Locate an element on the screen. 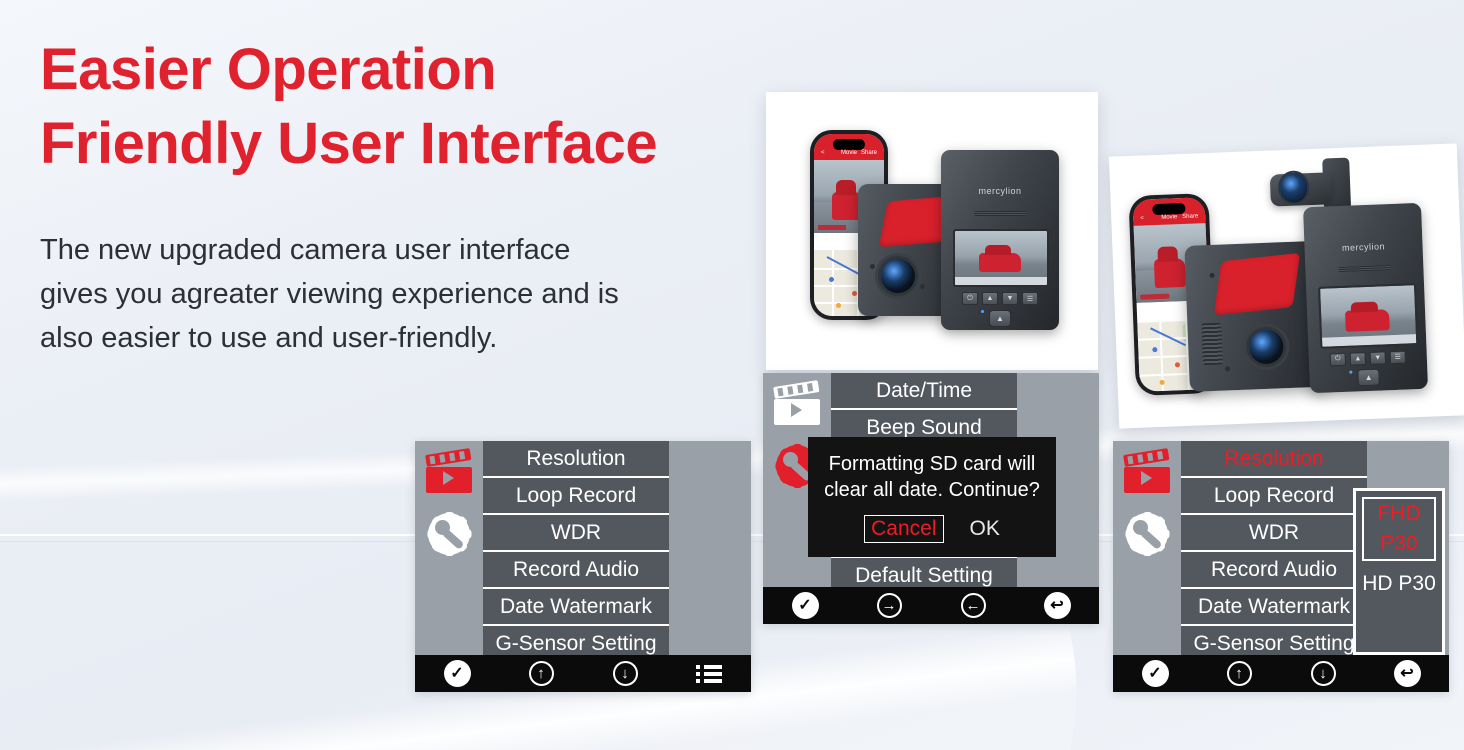 The height and width of the screenshot is (750, 1464). emergency-lock-button: ▲ is located at coordinates (1368, 377).